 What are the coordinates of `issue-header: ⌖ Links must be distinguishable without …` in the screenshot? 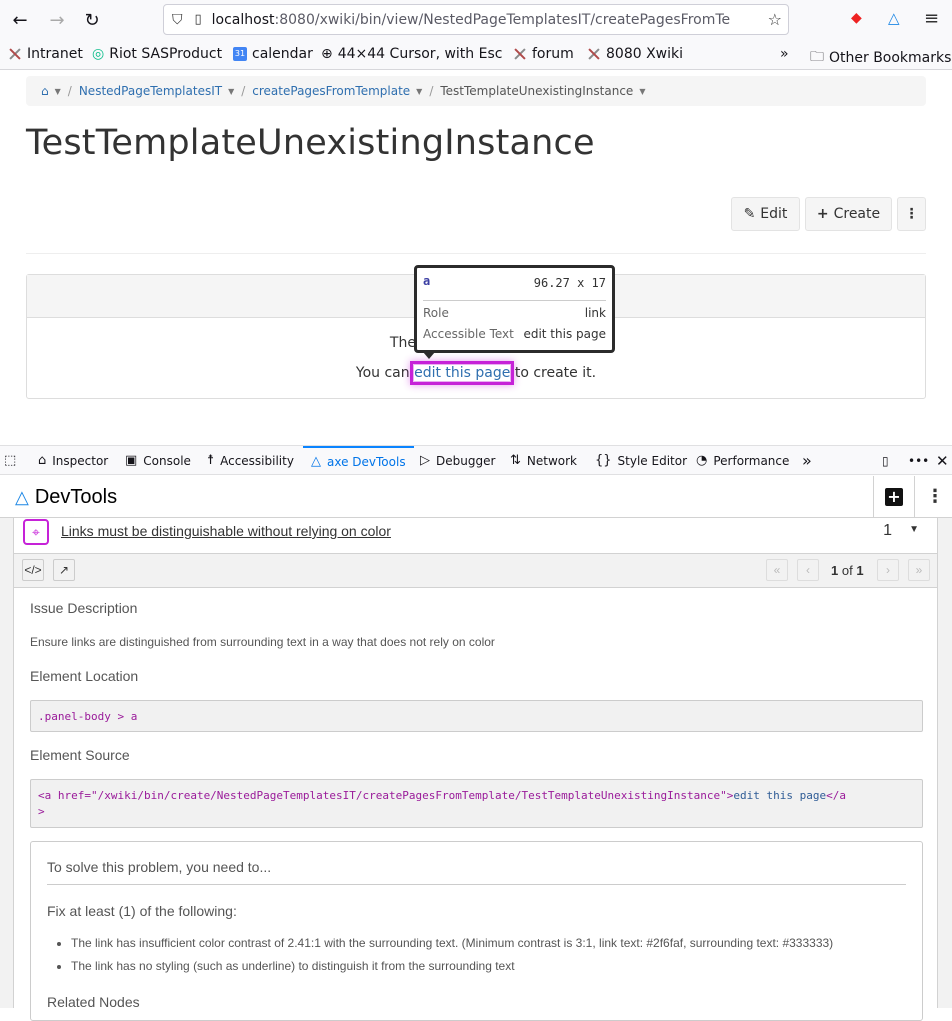 It's located at (475, 536).